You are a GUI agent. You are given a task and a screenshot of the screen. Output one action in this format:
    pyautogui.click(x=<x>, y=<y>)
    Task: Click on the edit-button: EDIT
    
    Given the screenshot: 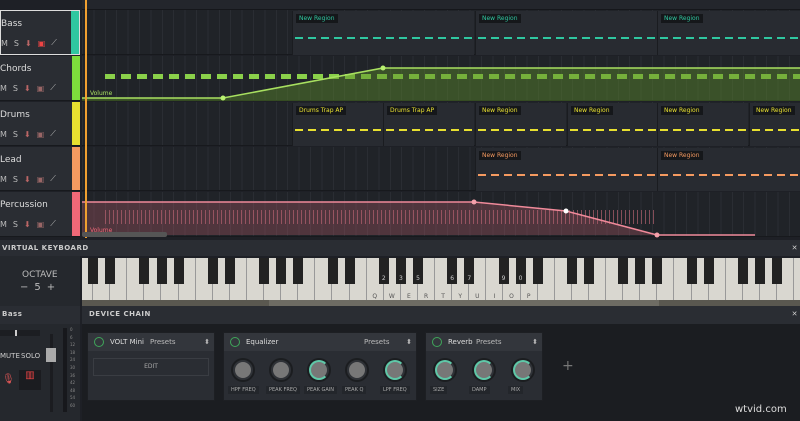 What is the action you would take?
    pyautogui.click(x=151, y=367)
    